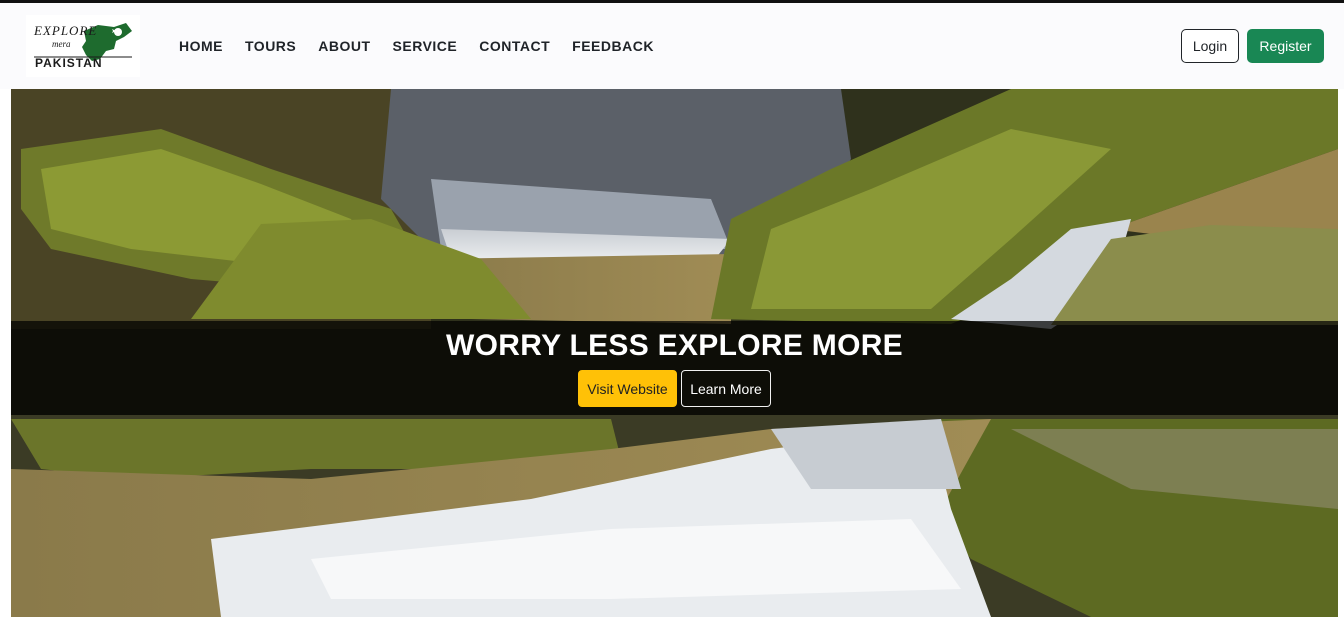 This screenshot has width=1344, height=617. I want to click on svg-text: mera, so click(61, 44).